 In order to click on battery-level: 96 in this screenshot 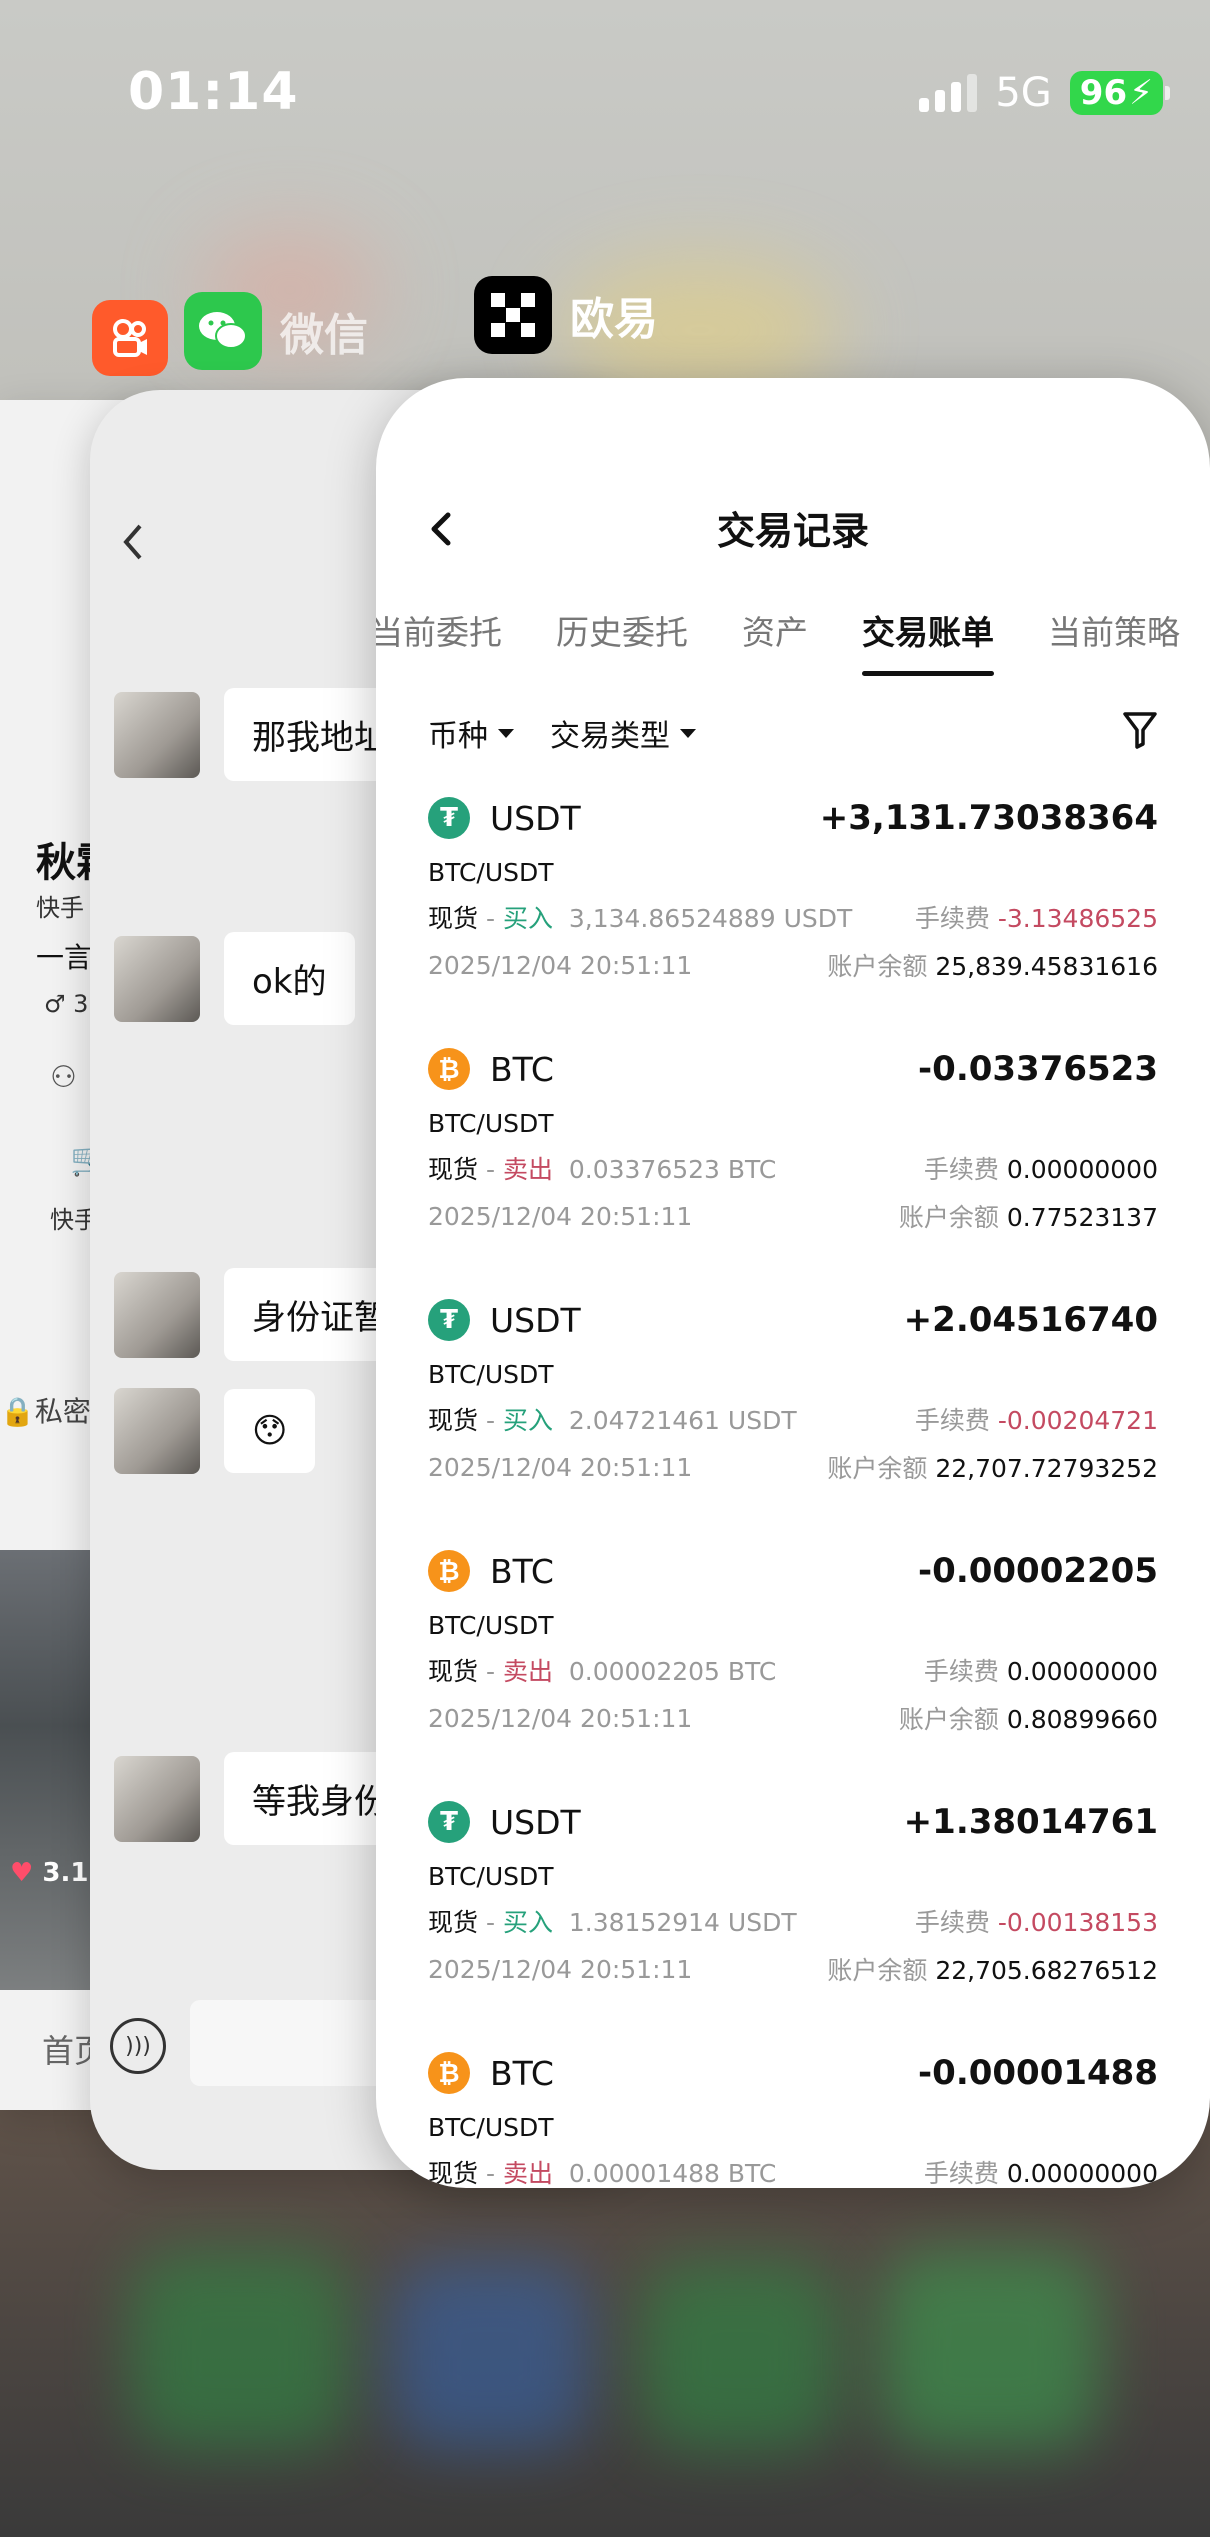, I will do `click(1103, 93)`.